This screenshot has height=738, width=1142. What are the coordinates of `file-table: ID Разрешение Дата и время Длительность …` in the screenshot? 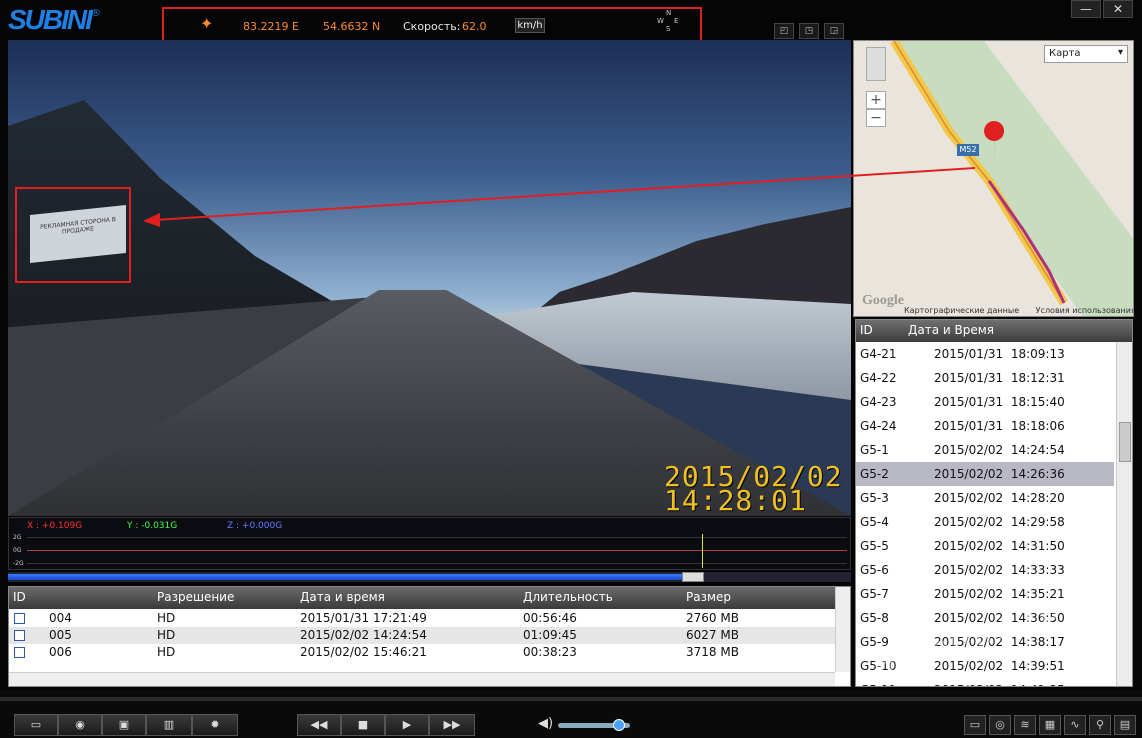 It's located at (429, 636).